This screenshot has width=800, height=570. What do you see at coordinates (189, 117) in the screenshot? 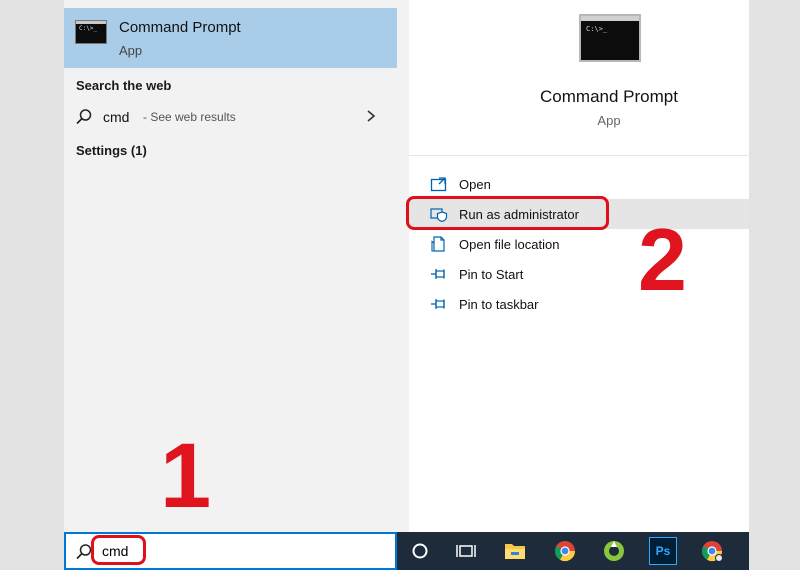
I see `web-search-hint: - See web results` at bounding box center [189, 117].